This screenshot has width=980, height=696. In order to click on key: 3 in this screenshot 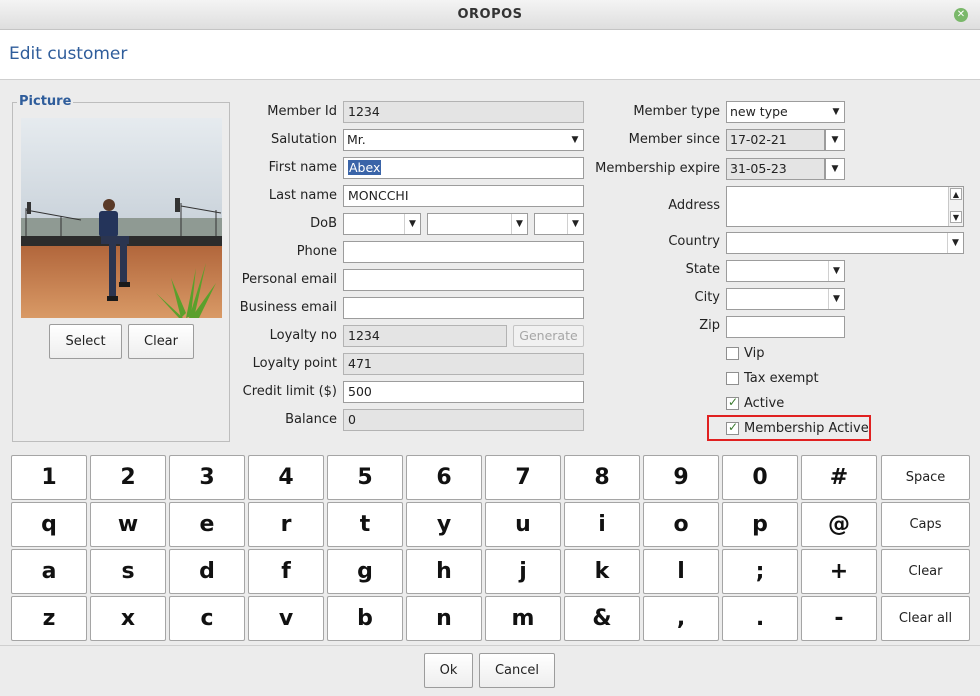, I will do `click(207, 477)`.